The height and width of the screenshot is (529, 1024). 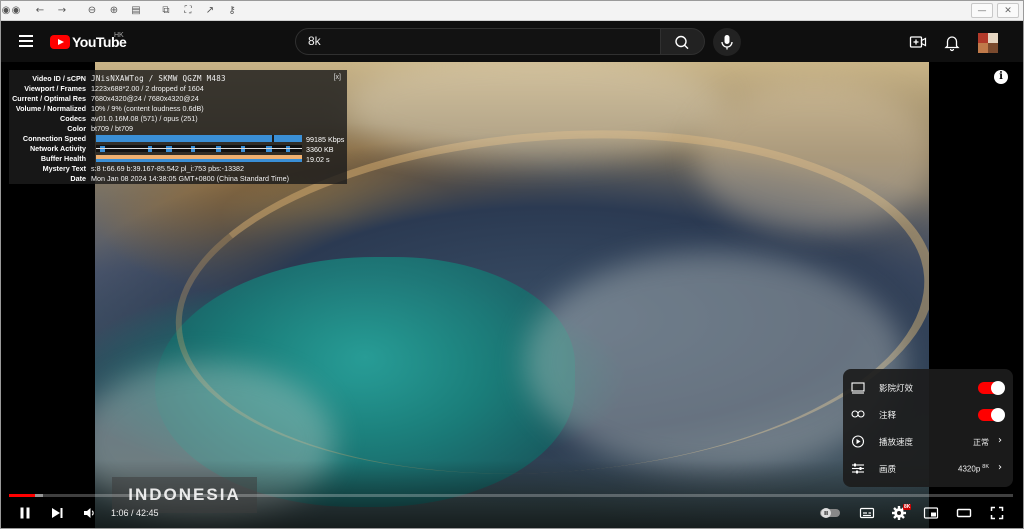 I want to click on subtitles-button, so click(x=867, y=513).